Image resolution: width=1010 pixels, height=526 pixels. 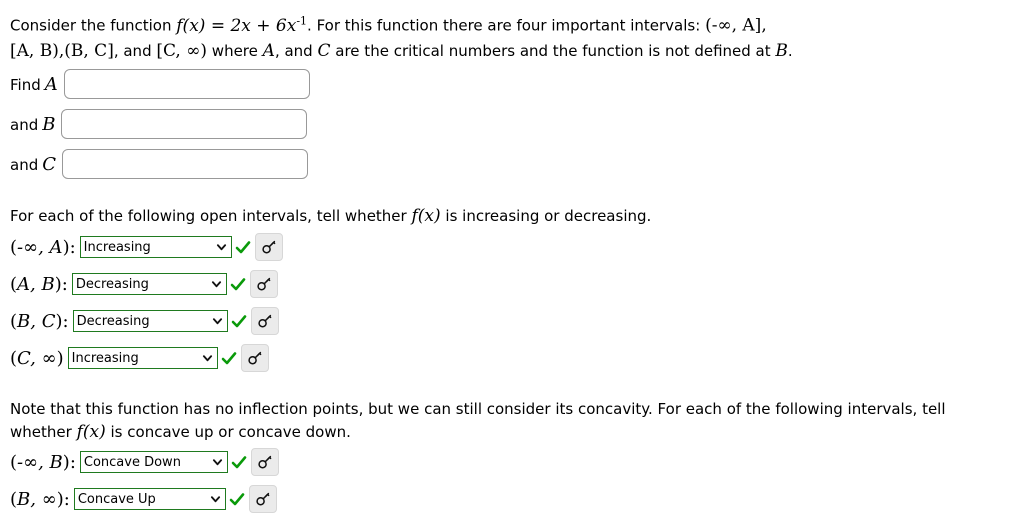 I want to click on monotonicity-prompt-fx: f(x), so click(x=426, y=216).